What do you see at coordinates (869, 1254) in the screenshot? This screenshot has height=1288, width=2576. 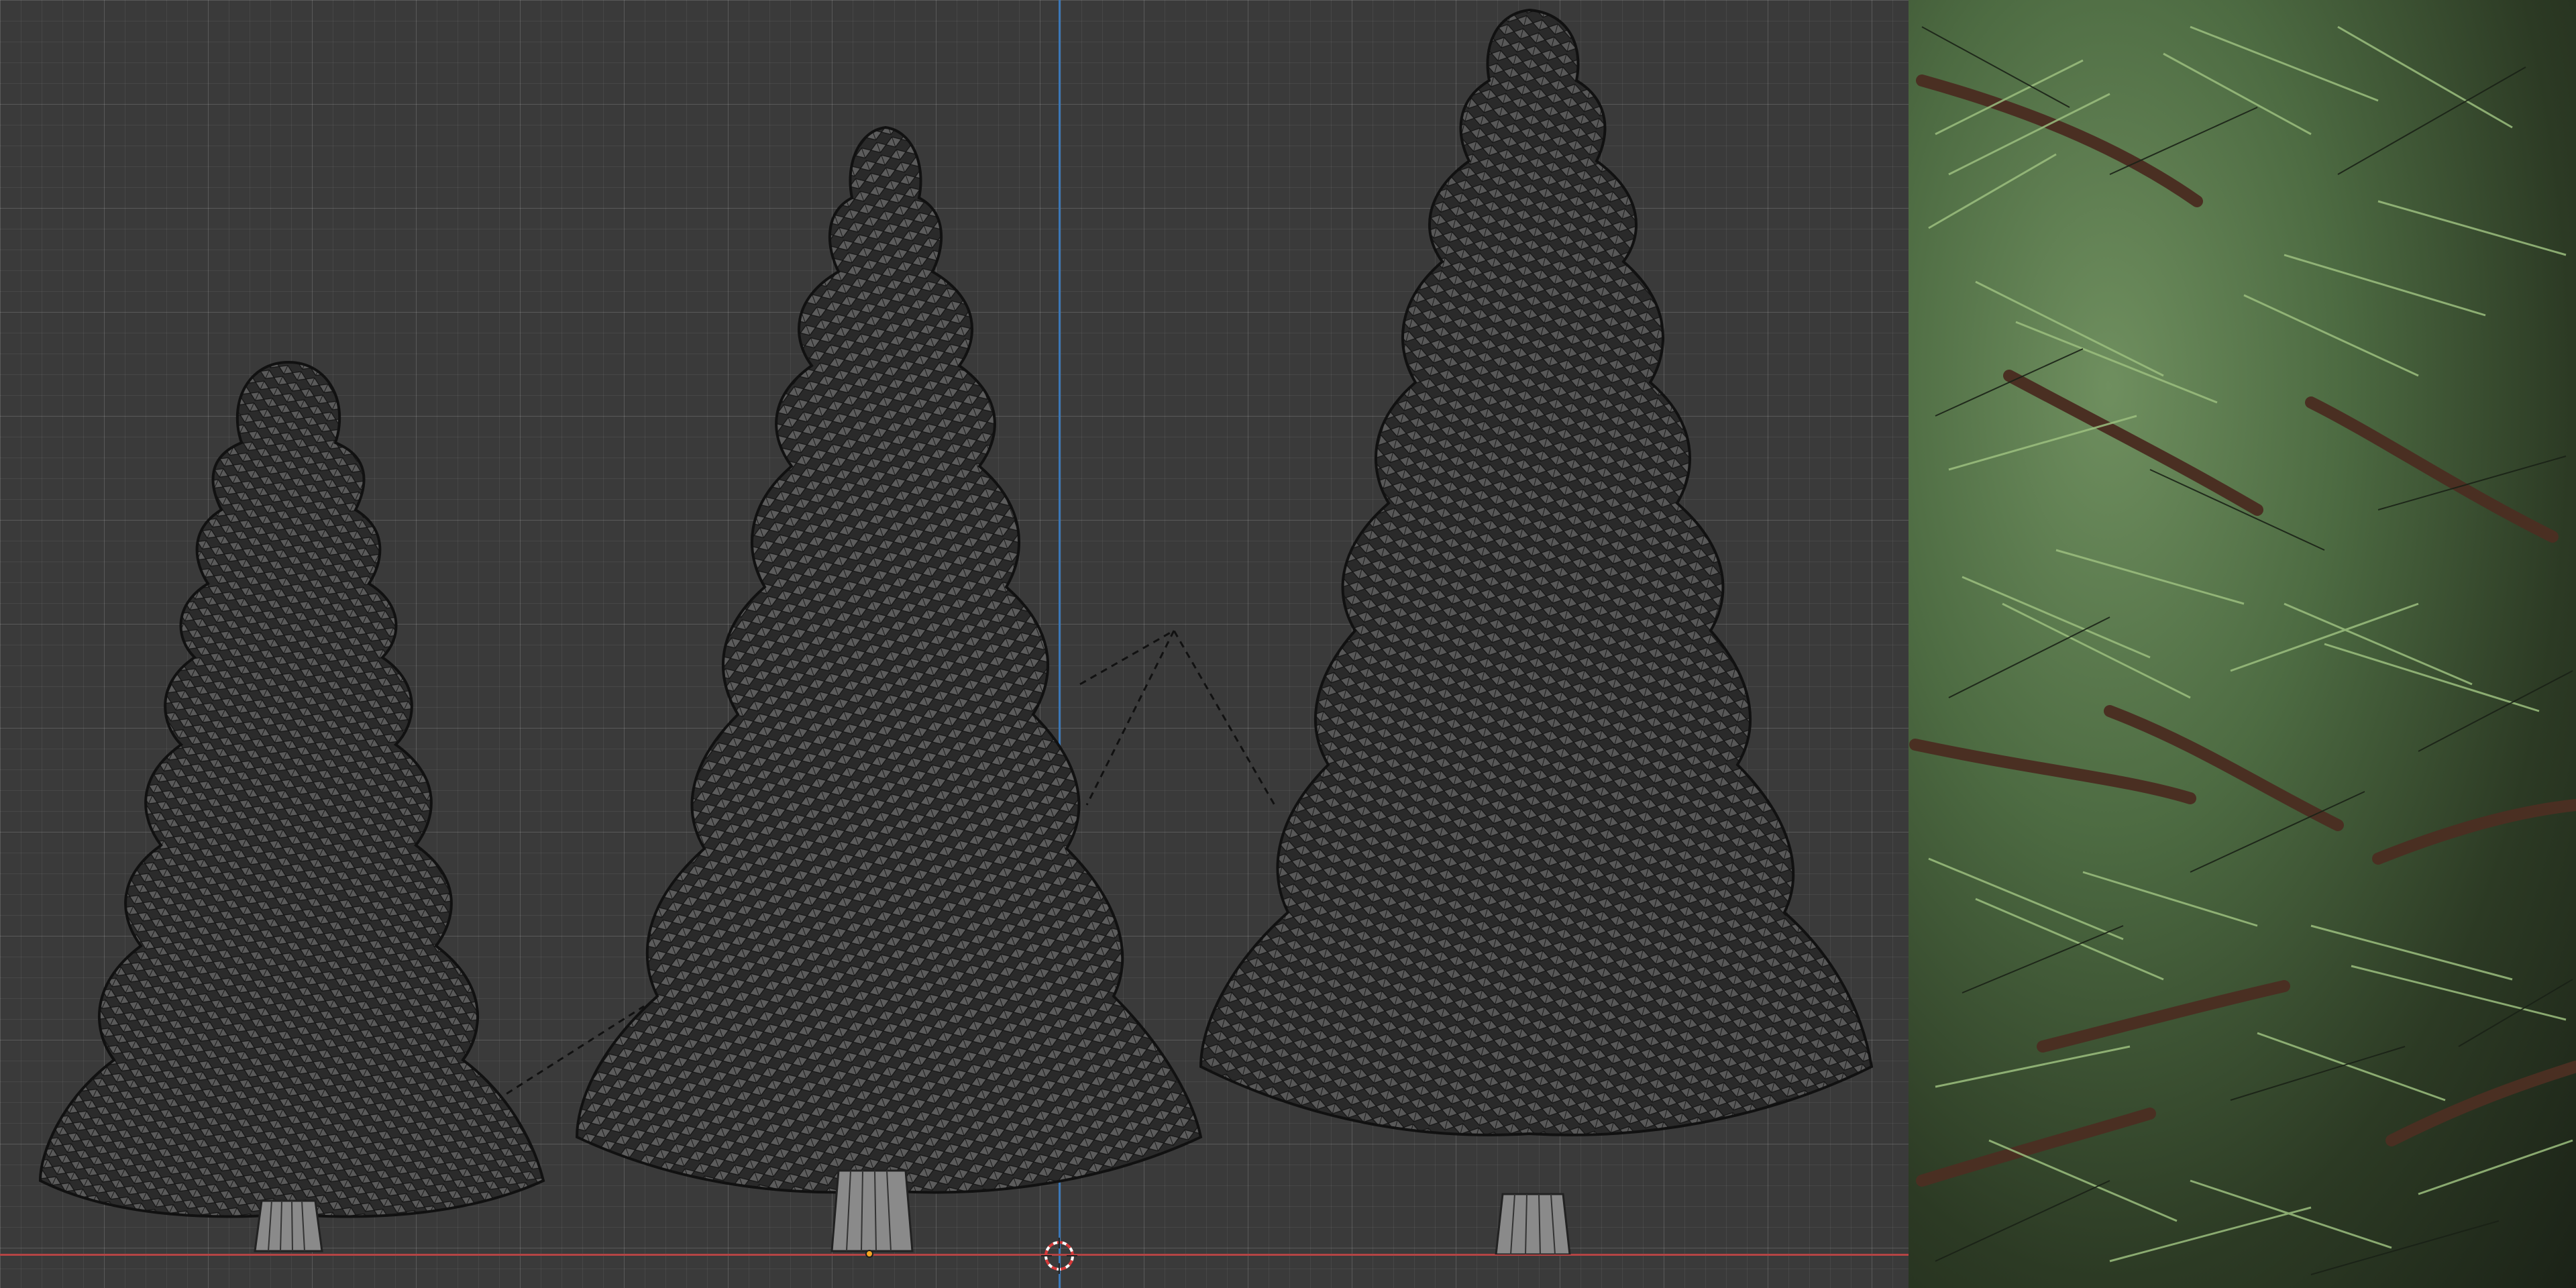 I see `object-origin-icon` at bounding box center [869, 1254].